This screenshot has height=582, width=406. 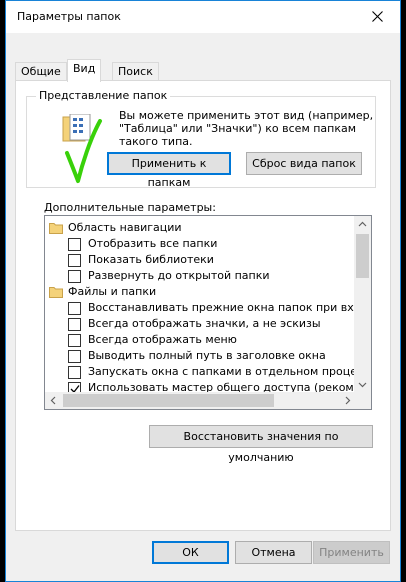 What do you see at coordinates (304, 163) in the screenshot?
I see `reset-folders-button: Сброс вида папок` at bounding box center [304, 163].